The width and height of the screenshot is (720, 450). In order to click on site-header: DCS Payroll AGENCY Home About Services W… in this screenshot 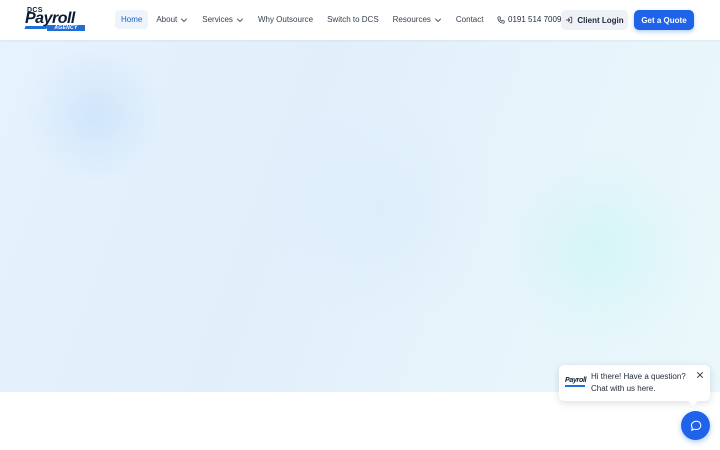, I will do `click(360, 20)`.